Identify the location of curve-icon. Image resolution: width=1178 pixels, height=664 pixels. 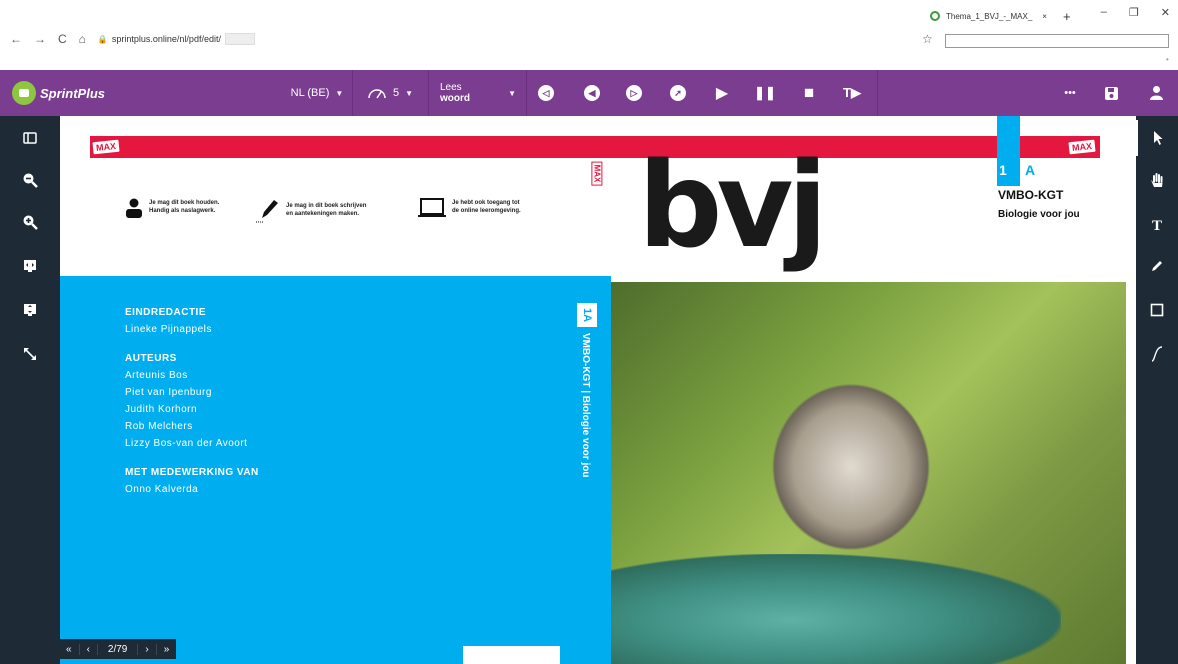
(1157, 354).